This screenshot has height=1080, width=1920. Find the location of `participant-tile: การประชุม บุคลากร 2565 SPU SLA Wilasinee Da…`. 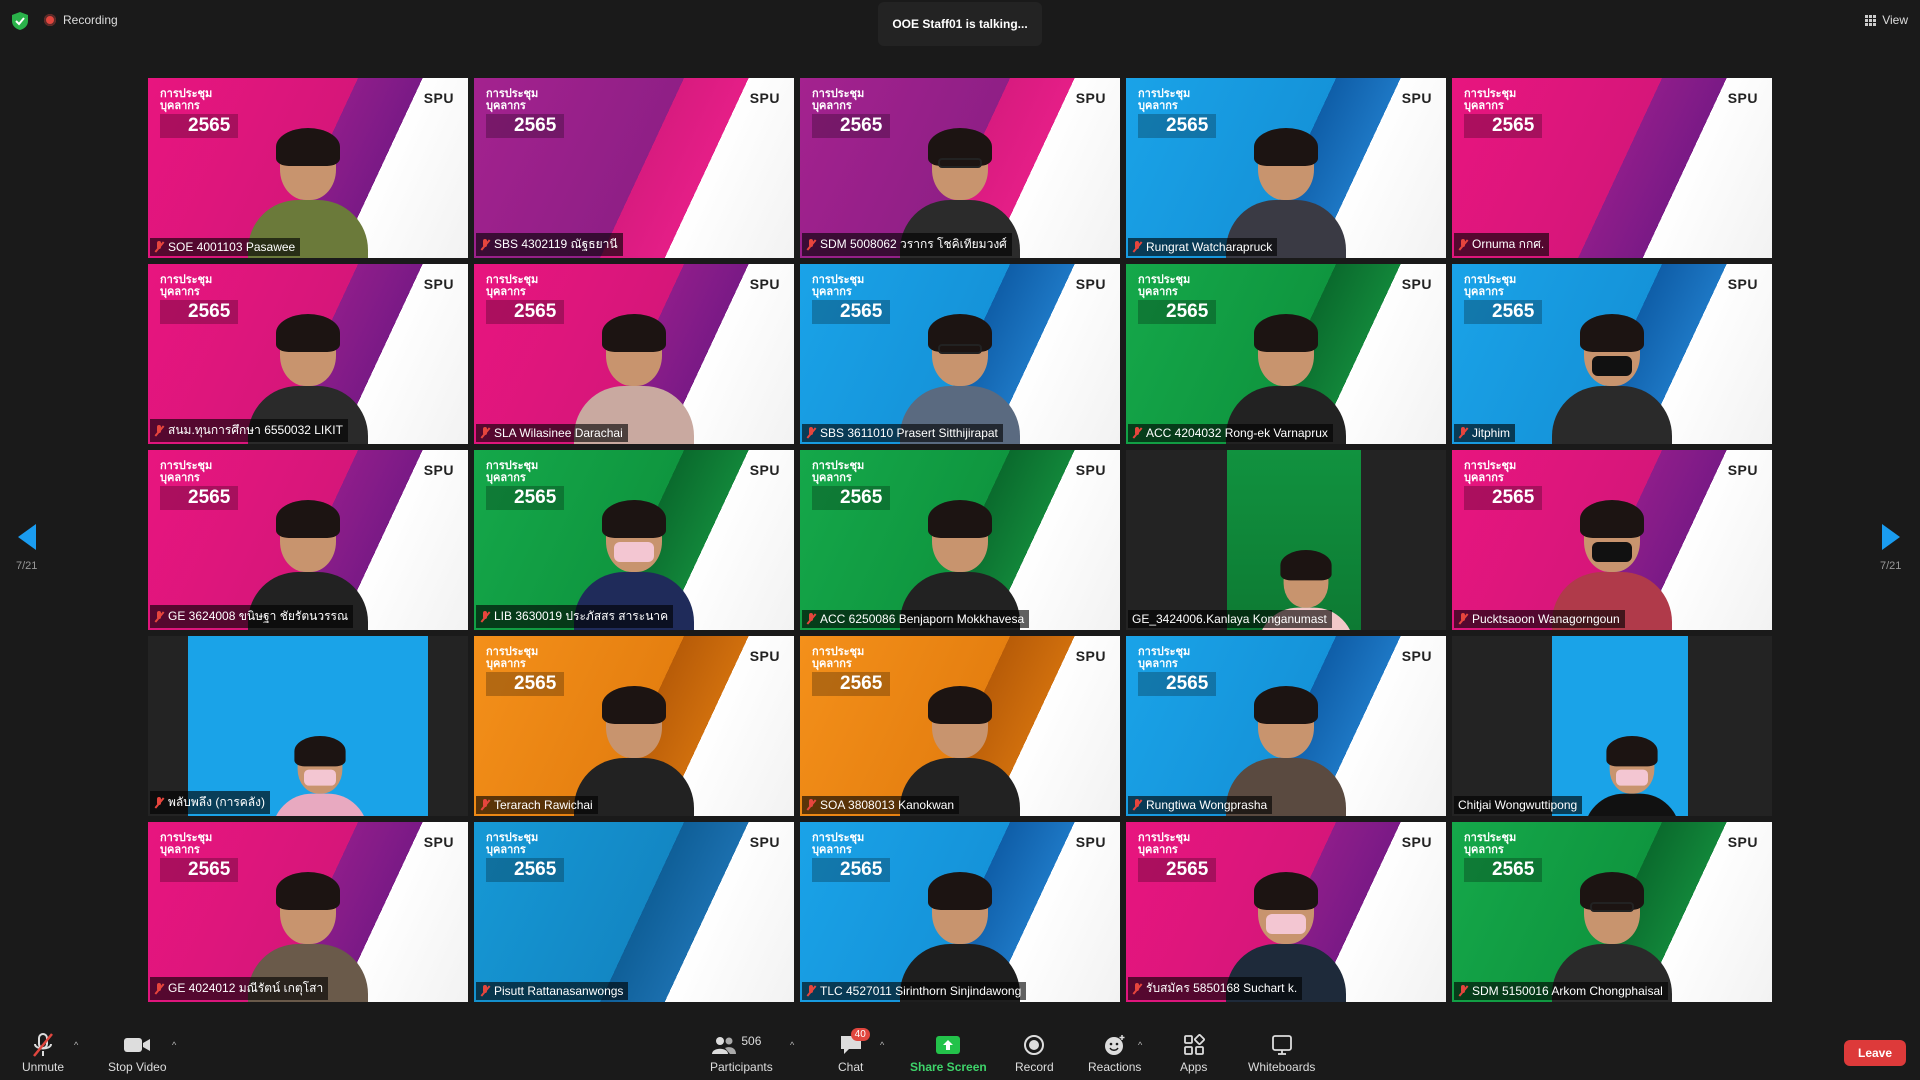

participant-tile: การประชุม บุคลากร 2565 SPU SLA Wilasinee Da… is located at coordinates (634, 354).